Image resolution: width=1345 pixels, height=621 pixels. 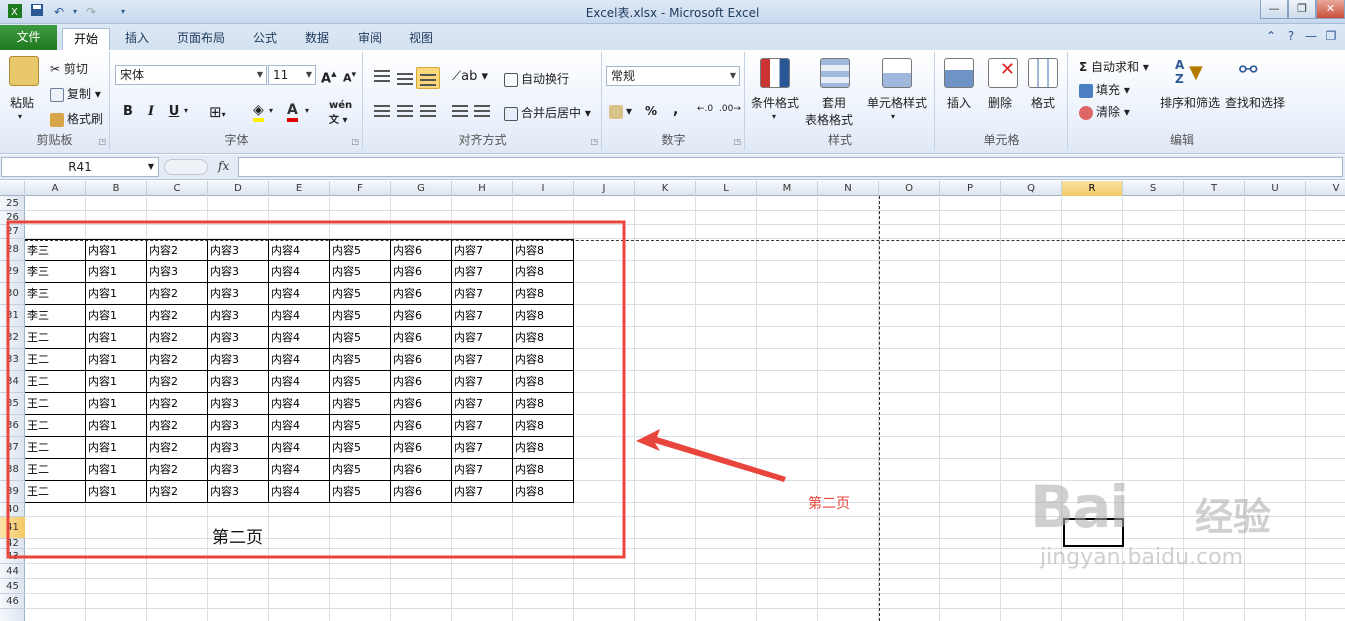 What do you see at coordinates (186, 167) in the screenshot?
I see `formula-bar-expand-handle` at bounding box center [186, 167].